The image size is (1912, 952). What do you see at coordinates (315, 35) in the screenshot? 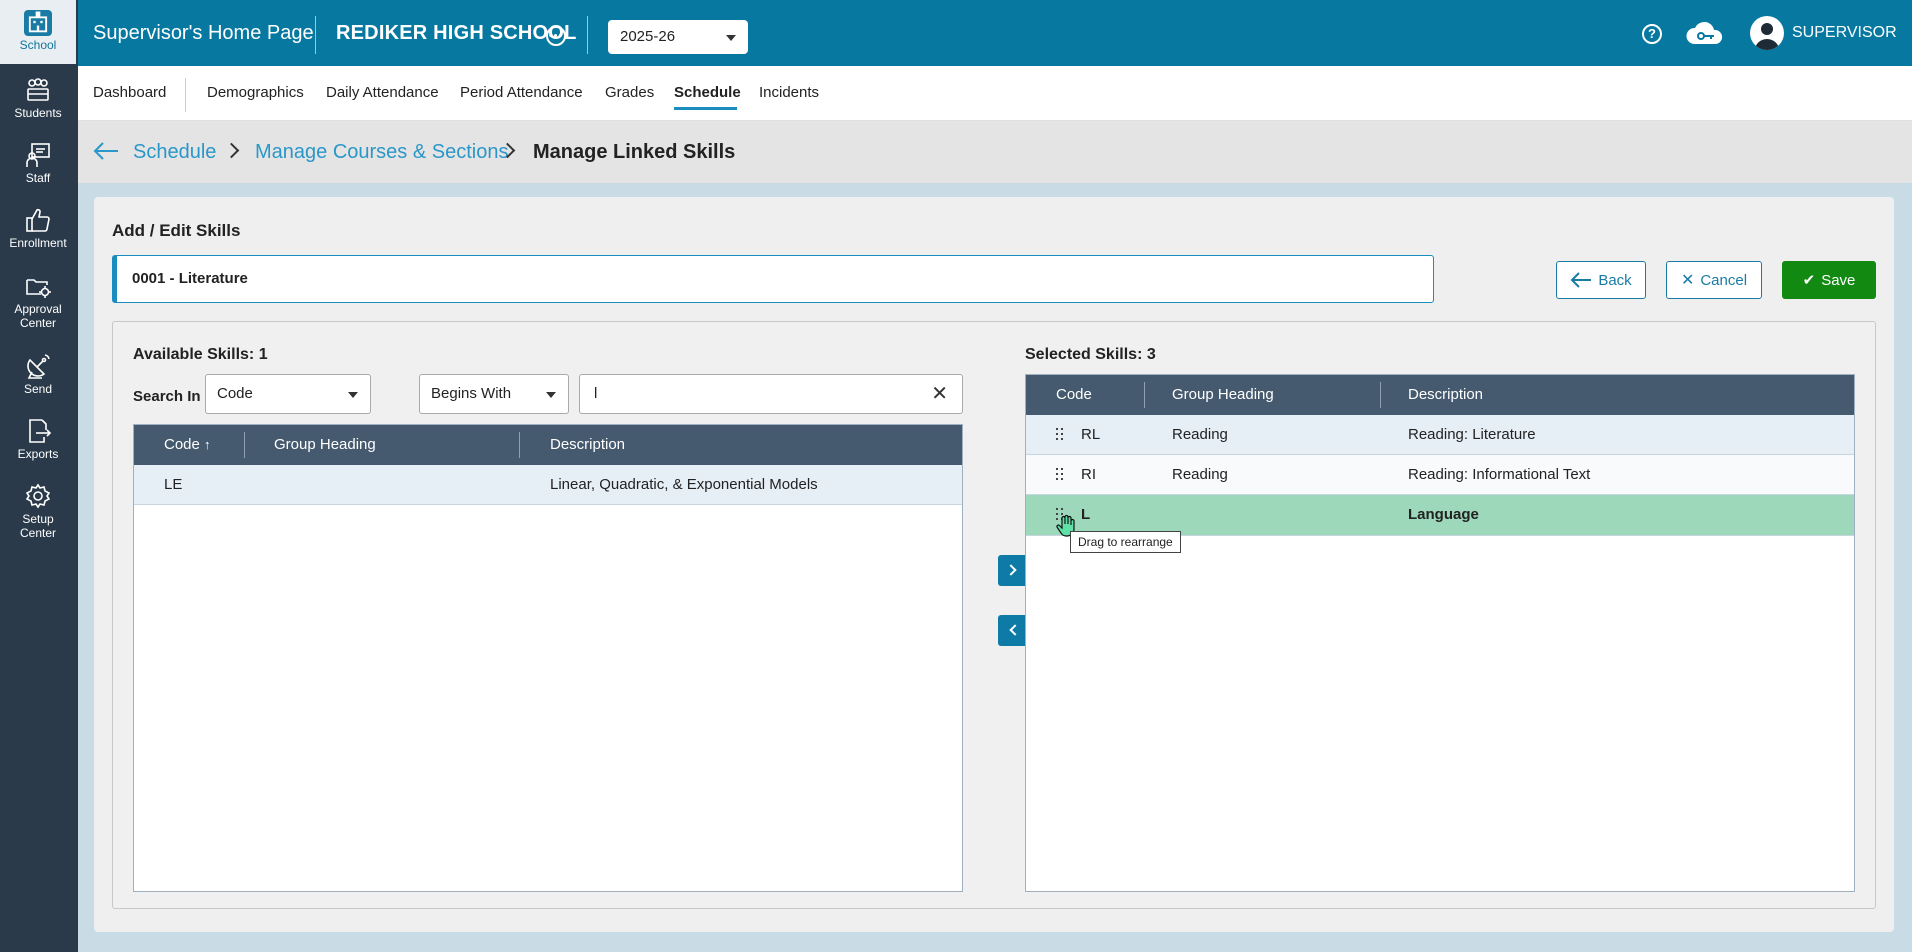
I see `header-divider` at bounding box center [315, 35].